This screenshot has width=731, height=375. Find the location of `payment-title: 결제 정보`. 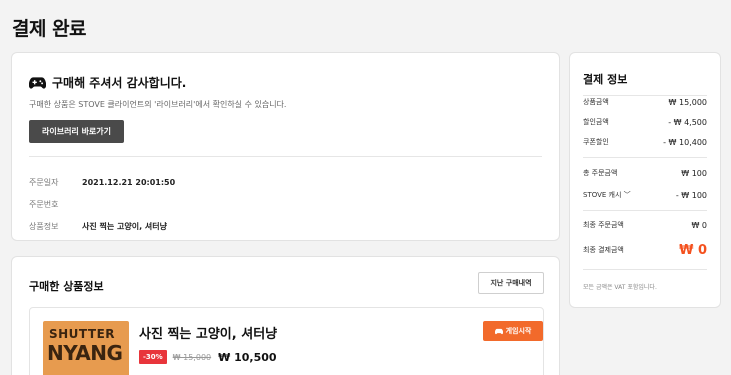

payment-title: 결제 정보 is located at coordinates (605, 79).